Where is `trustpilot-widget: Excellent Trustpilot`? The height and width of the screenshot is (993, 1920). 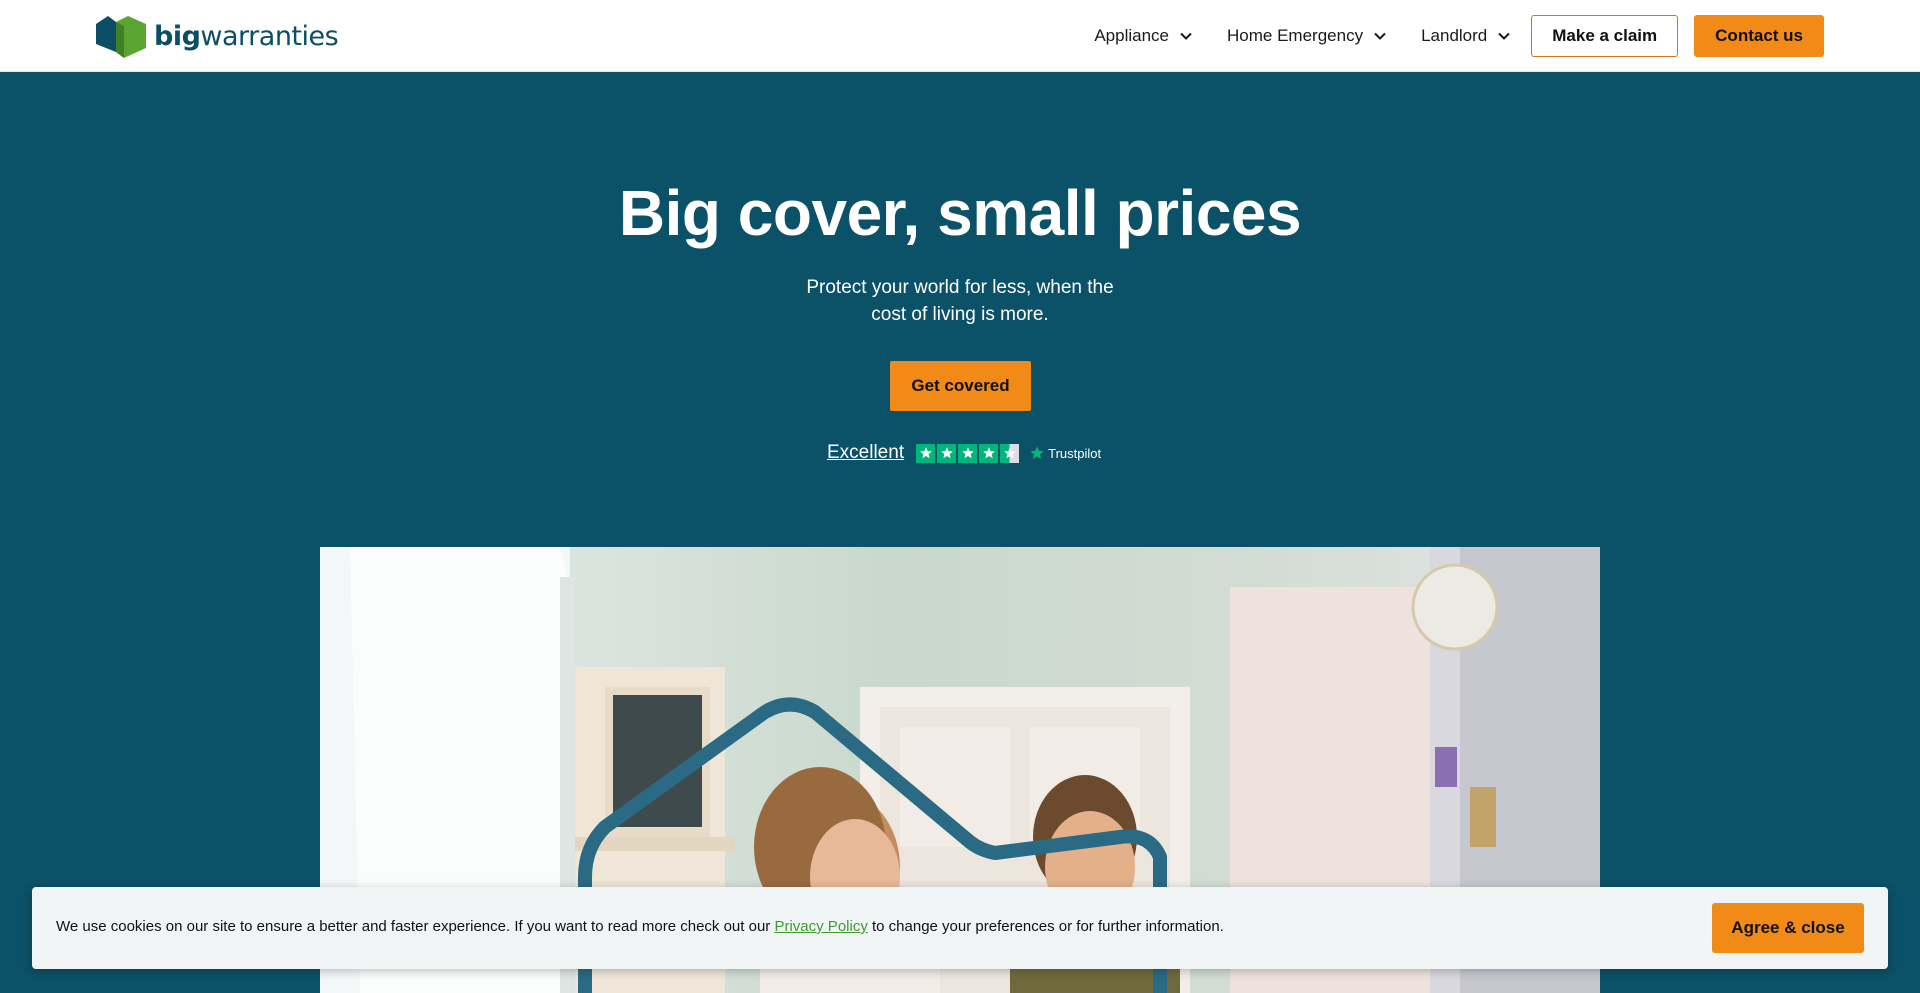
trustpilot-widget: Excellent Trustpilot is located at coordinates (964, 453).